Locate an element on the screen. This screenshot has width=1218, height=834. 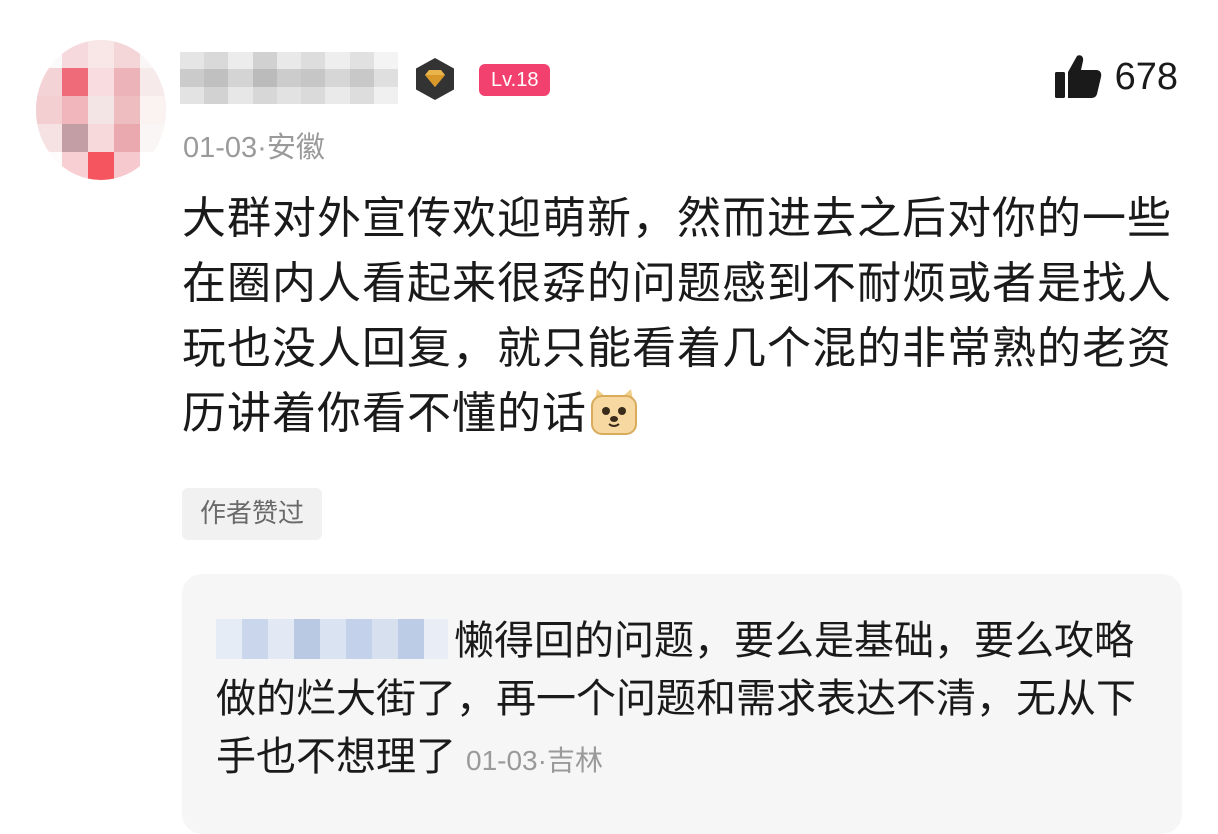
thumbs-up-icon is located at coordinates (1077, 76).